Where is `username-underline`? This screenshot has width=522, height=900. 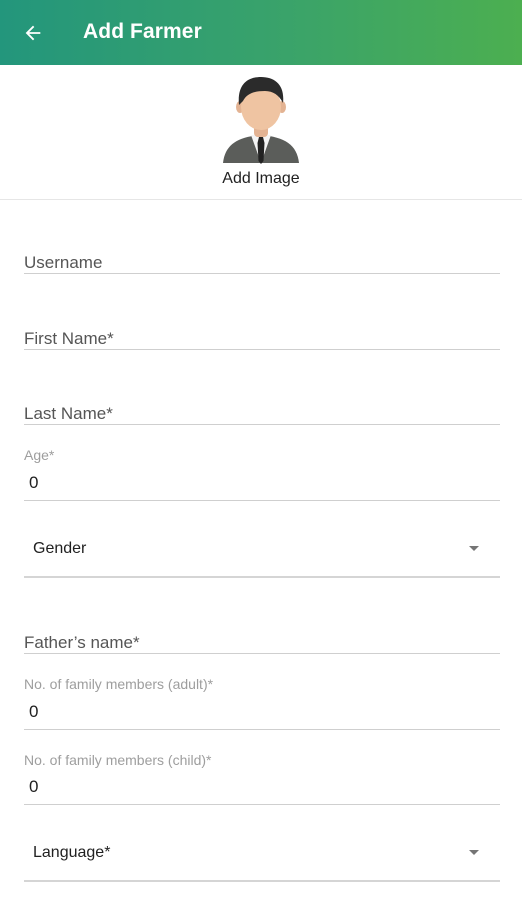
username-underline is located at coordinates (262, 273).